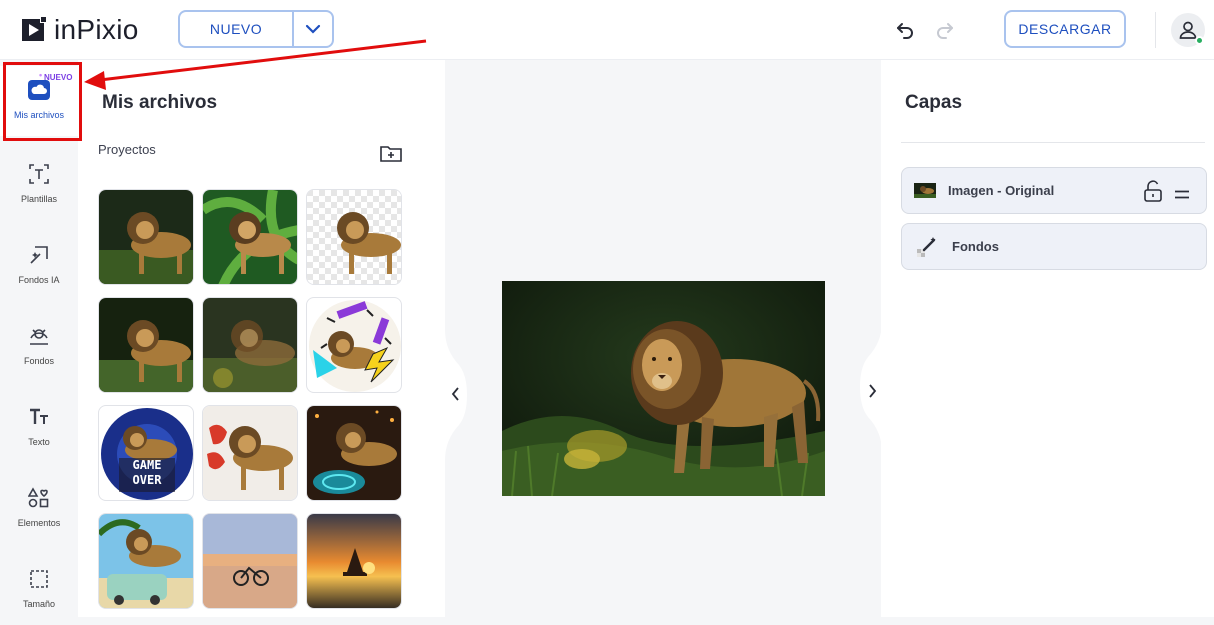  I want to click on collapse-left-panel-button, so click(456, 395).